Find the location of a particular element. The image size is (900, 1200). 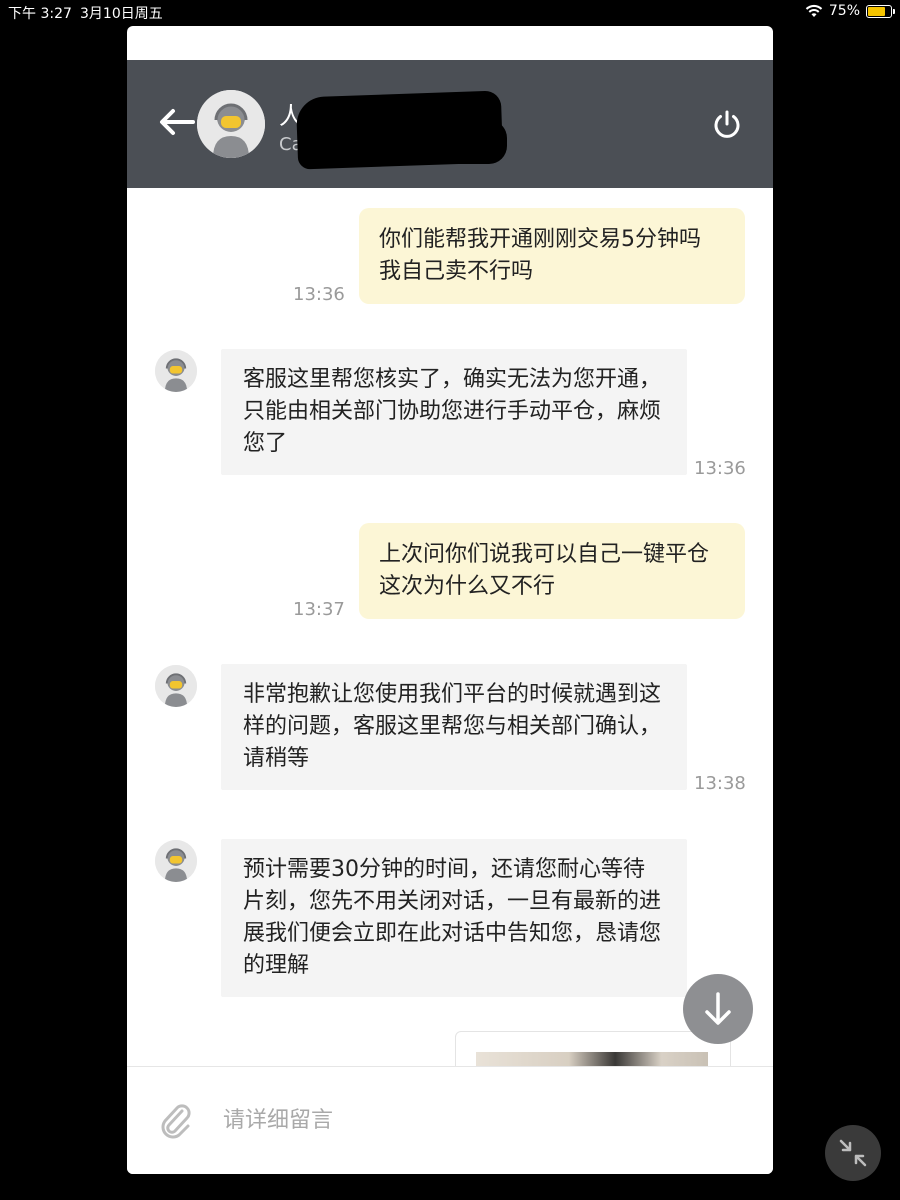

chat-header: 人工客服 Case is located at coordinates (450, 124).